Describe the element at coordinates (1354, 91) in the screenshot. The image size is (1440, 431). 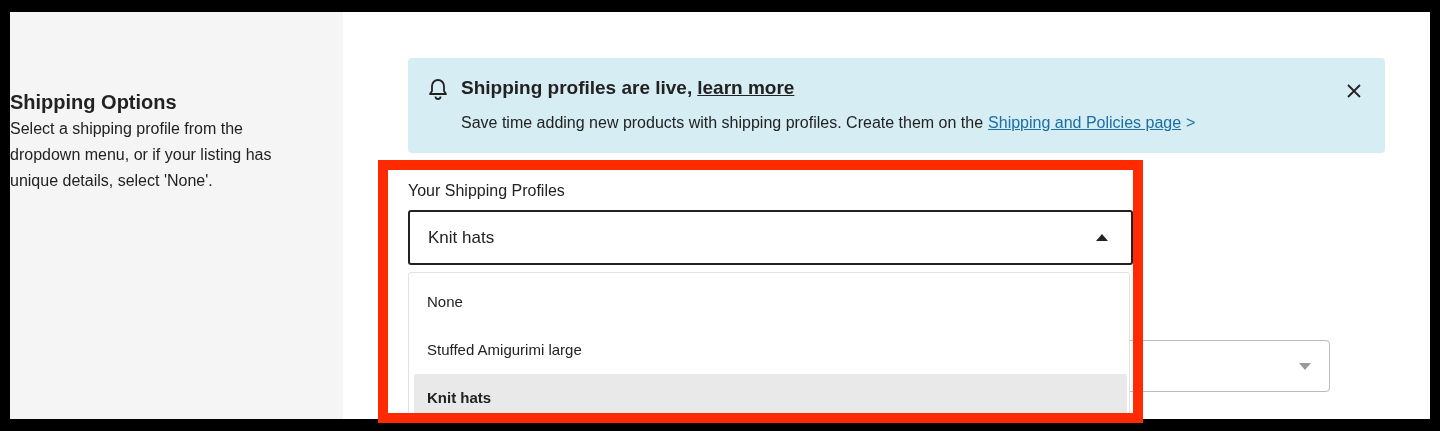
I see `close-icon` at that location.